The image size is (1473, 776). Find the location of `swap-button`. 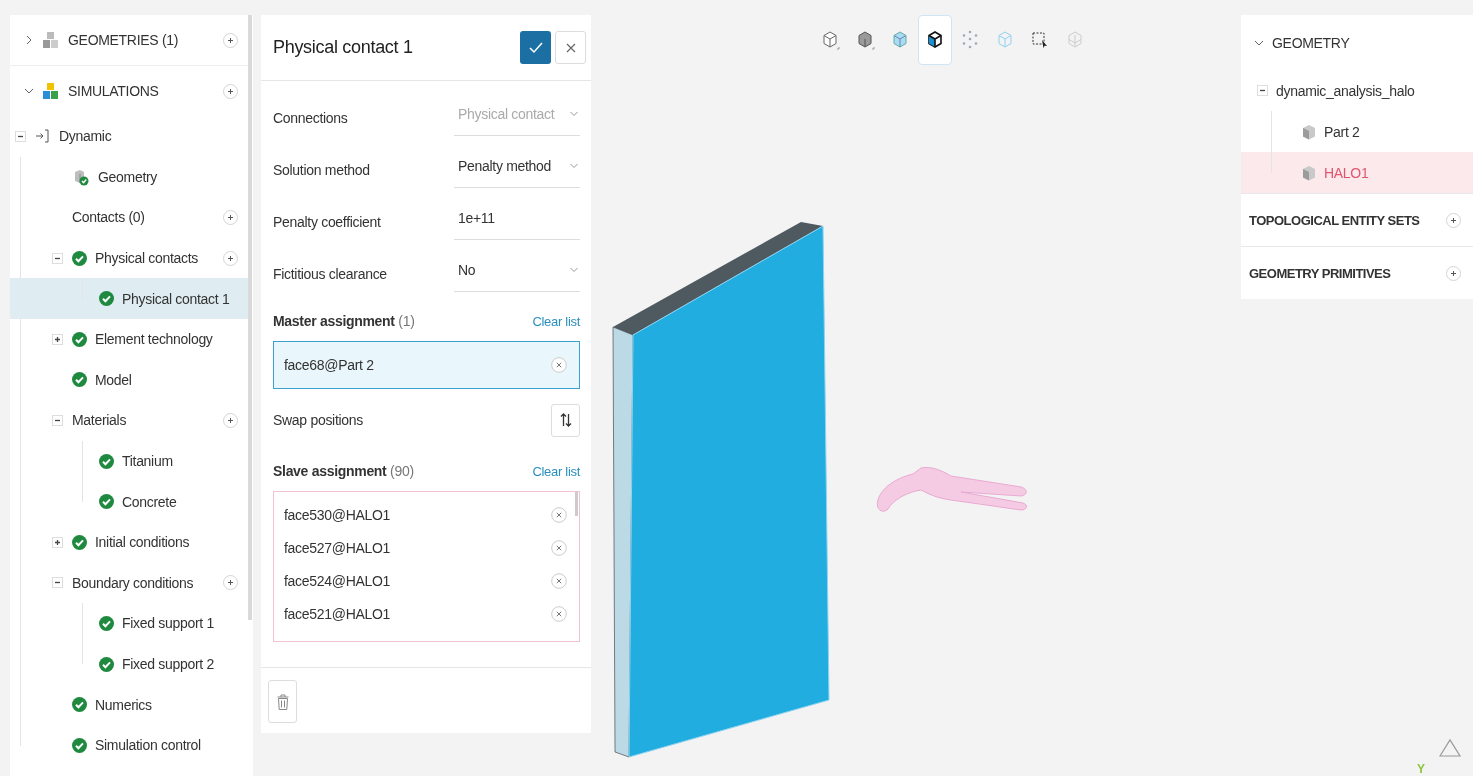

swap-button is located at coordinates (565, 420).